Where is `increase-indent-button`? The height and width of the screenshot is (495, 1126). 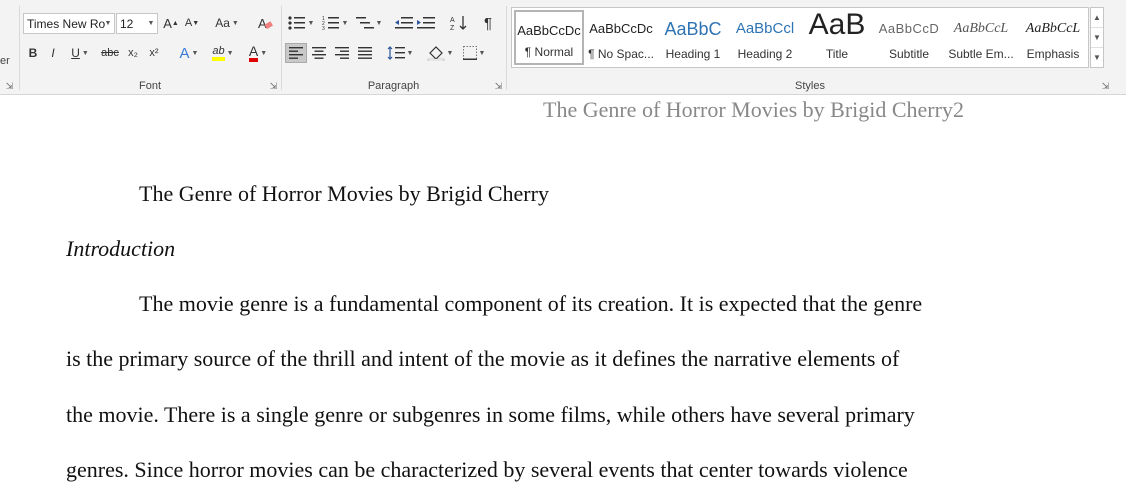
increase-indent-button is located at coordinates (426, 23).